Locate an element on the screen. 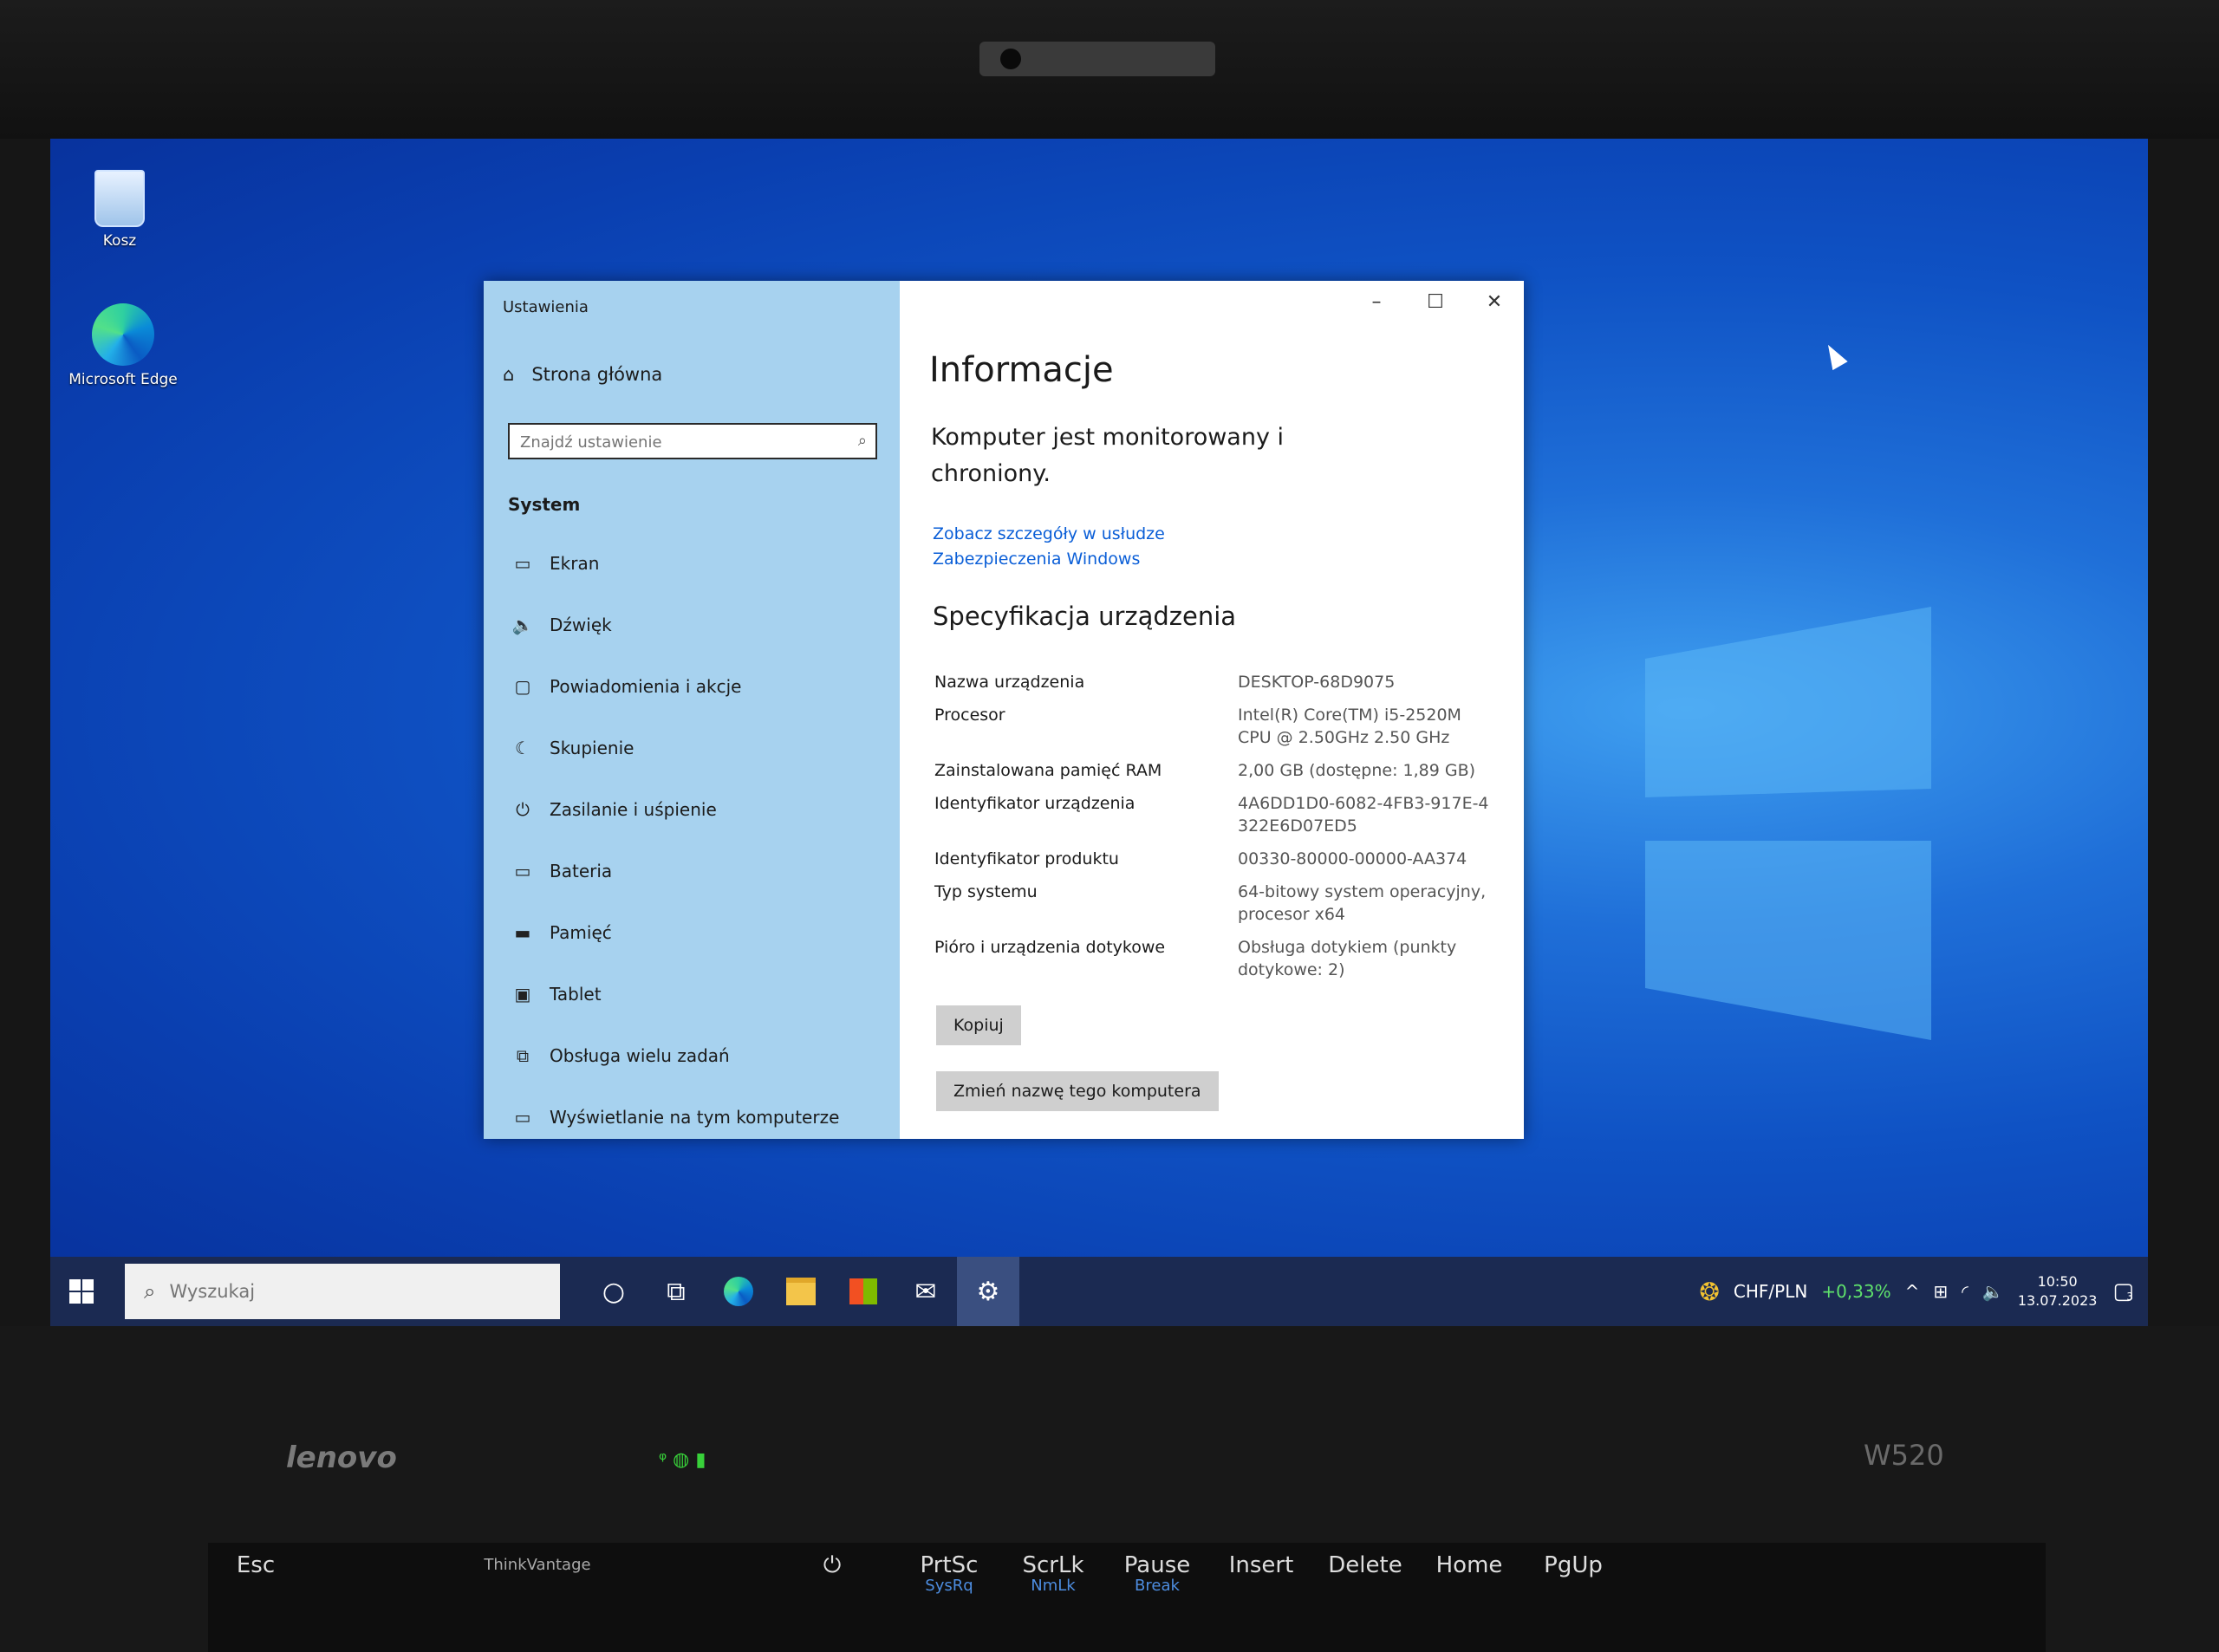  nav-item-tablet: ▣ Tablet is located at coordinates (698, 993).